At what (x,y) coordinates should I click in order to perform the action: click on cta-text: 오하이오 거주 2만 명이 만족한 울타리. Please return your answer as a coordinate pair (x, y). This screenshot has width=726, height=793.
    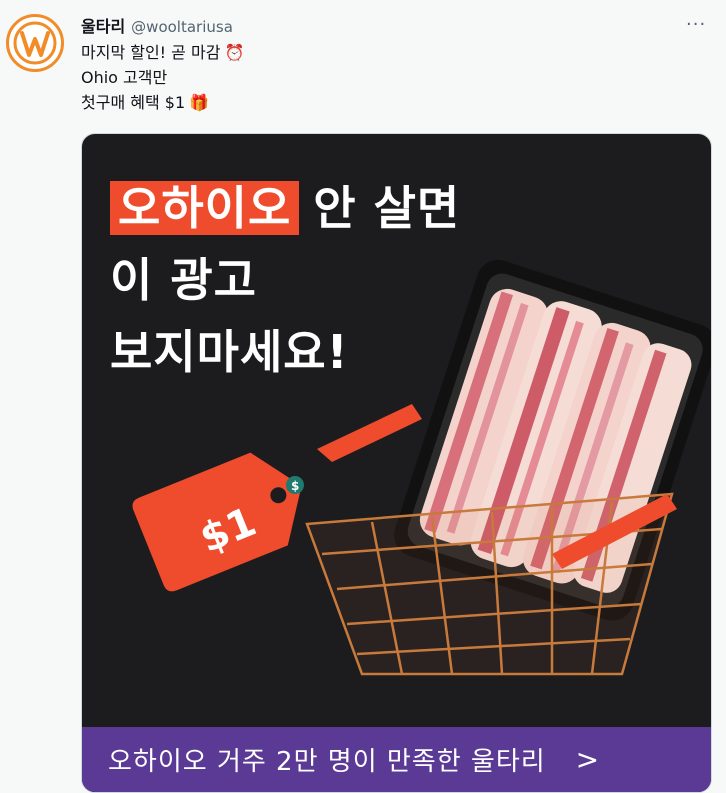
    Looking at the image, I should click on (327, 762).